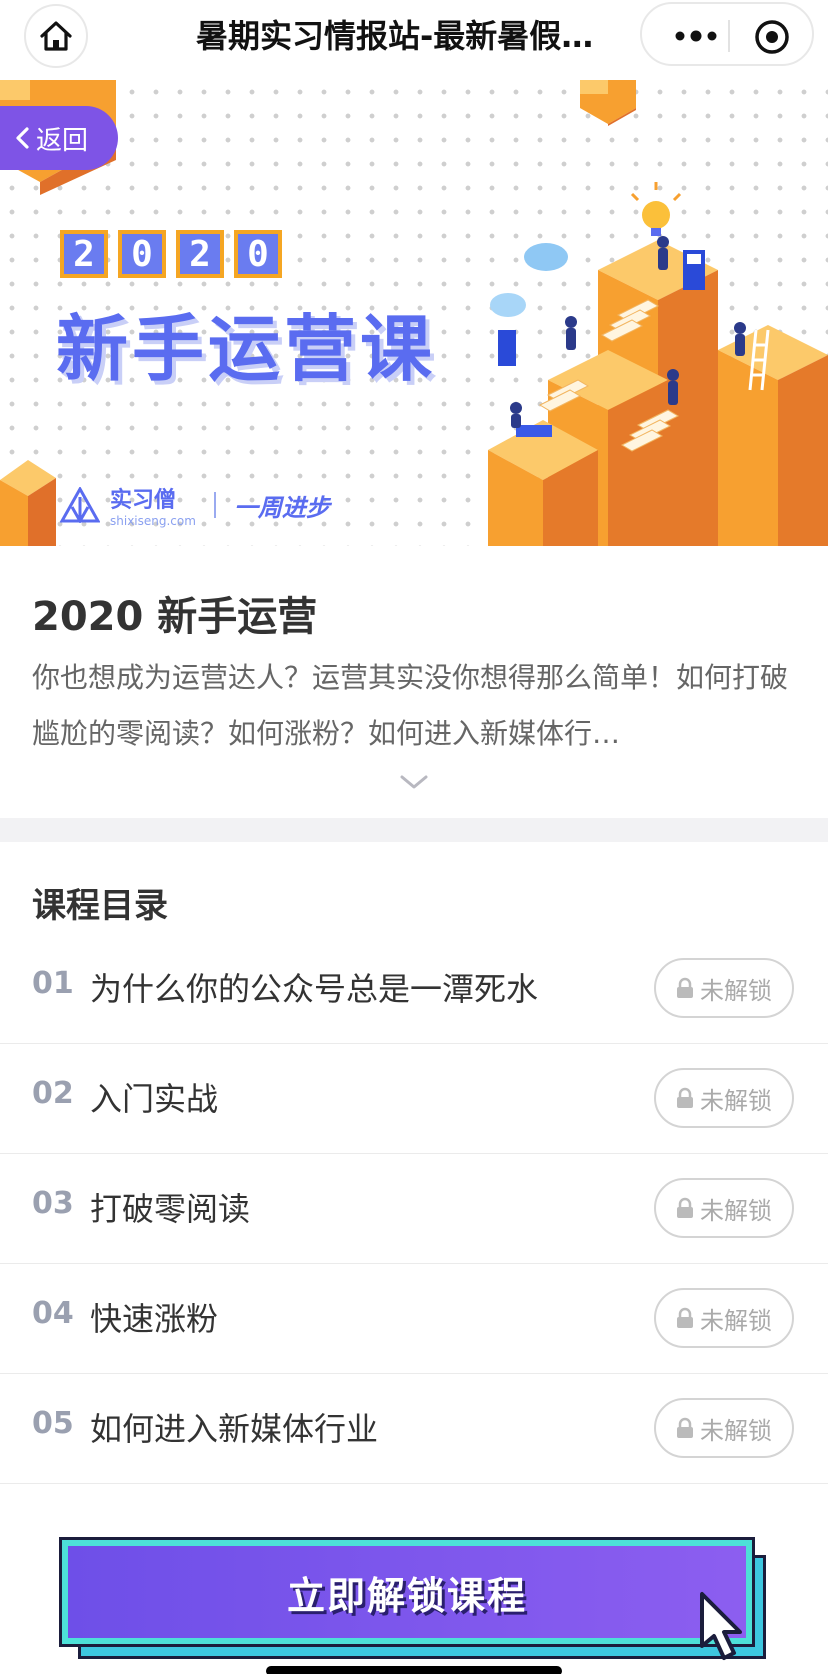 This screenshot has height=1674, width=828. I want to click on isometric-staircase-illustration, so click(658, 364).